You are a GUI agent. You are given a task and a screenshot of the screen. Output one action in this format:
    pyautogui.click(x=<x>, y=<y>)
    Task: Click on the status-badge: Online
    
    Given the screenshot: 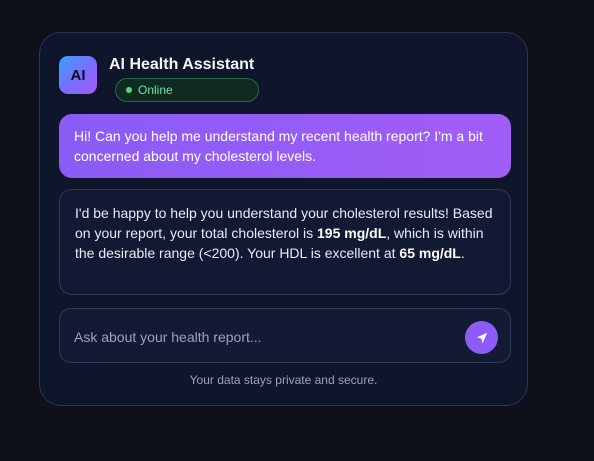 What is the action you would take?
    pyautogui.click(x=187, y=90)
    